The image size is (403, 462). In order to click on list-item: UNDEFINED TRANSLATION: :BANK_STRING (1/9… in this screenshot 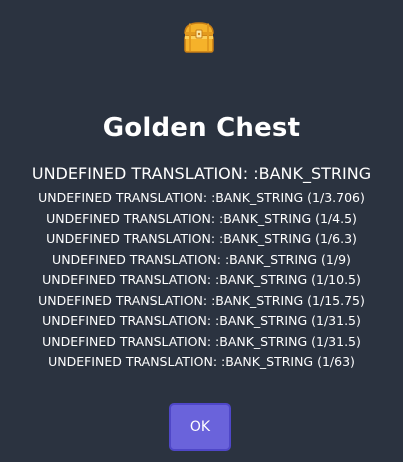, I will do `click(201, 259)`.